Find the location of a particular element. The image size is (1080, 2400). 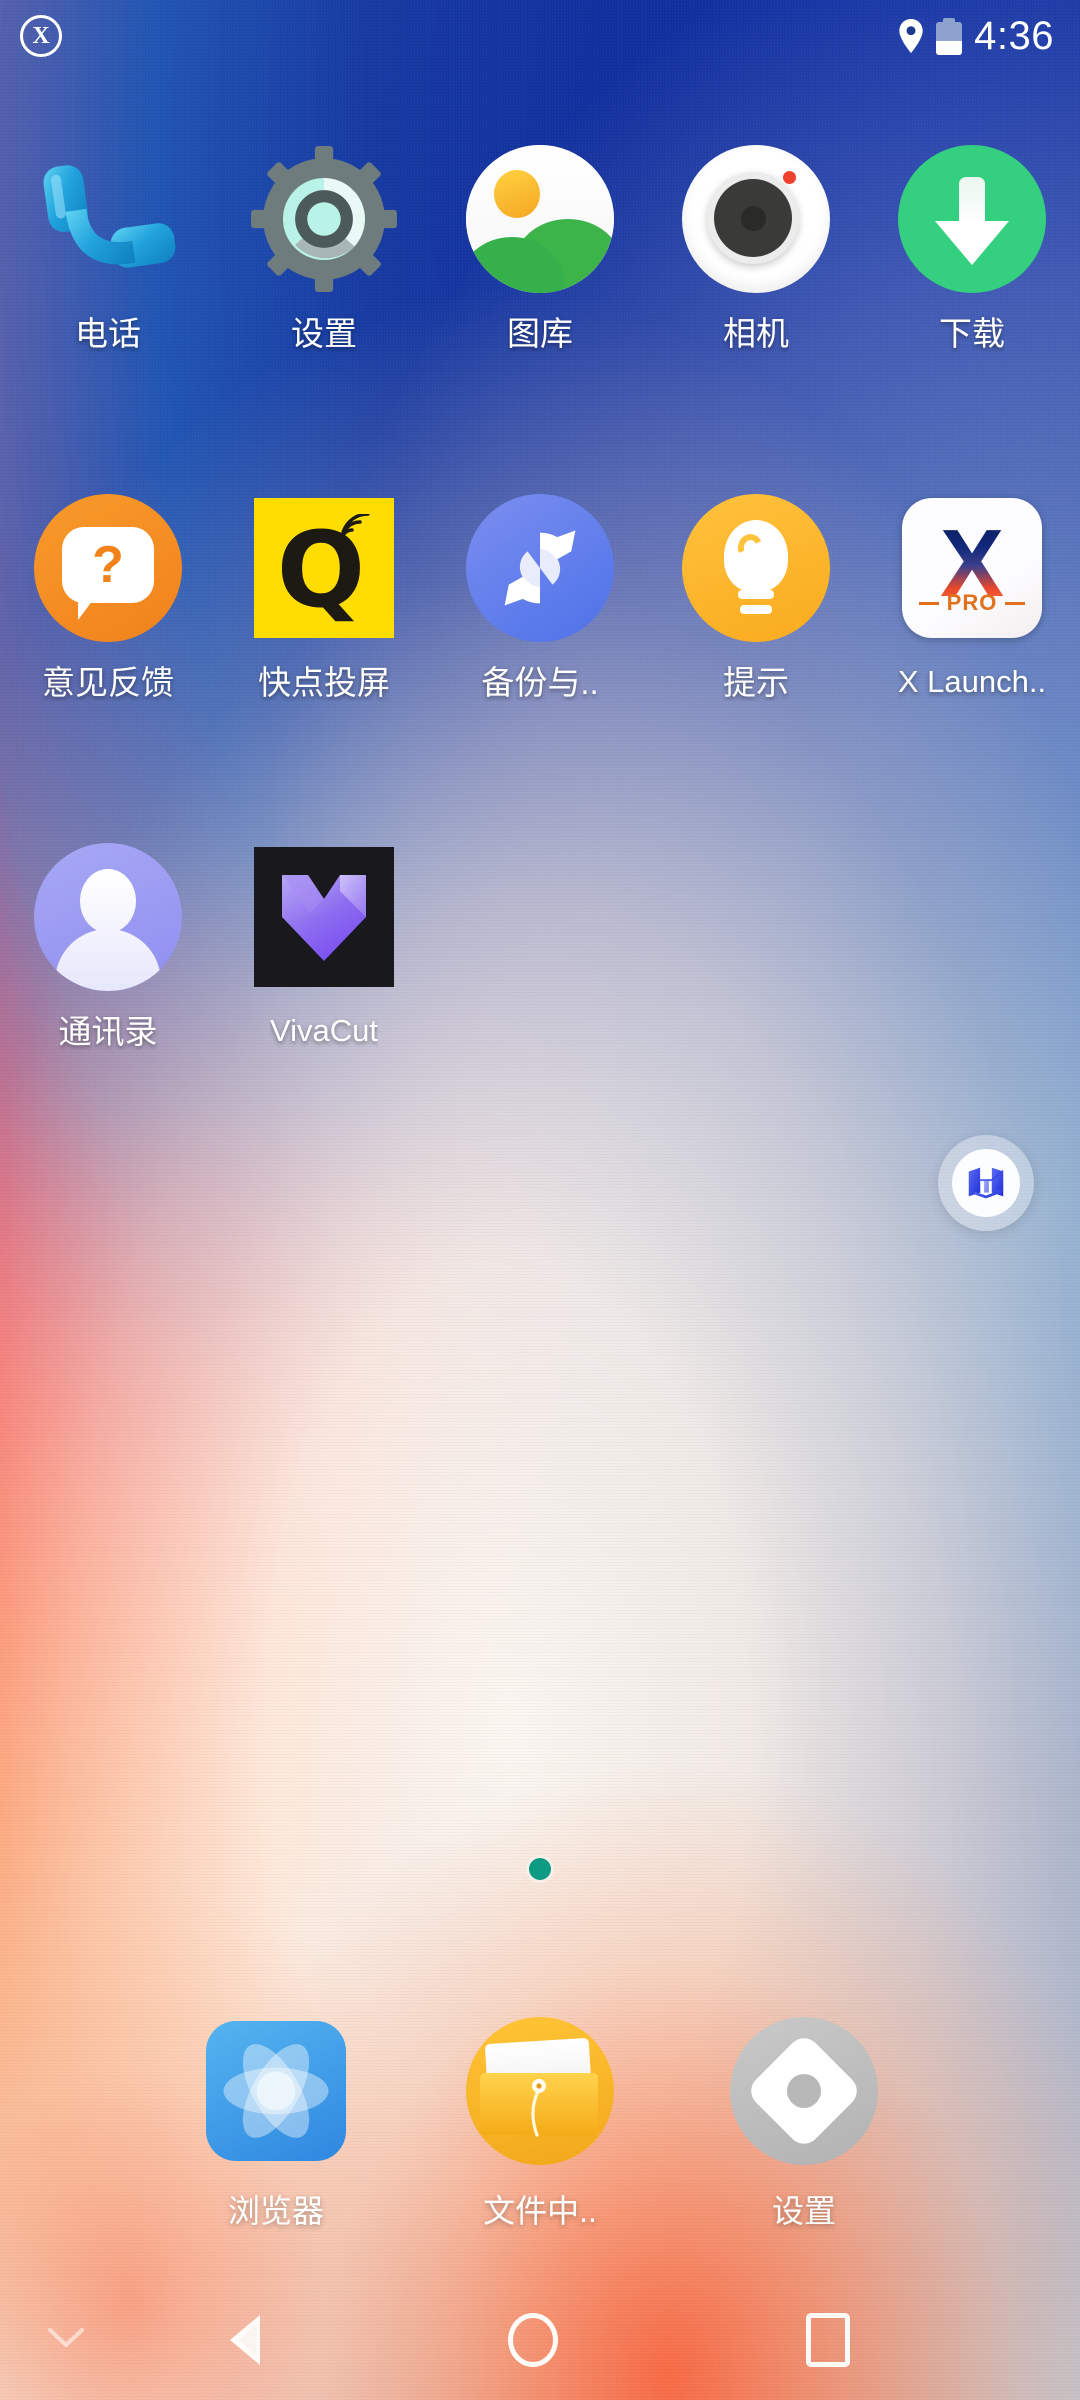

chevron-down-icon is located at coordinates (66, 2340).